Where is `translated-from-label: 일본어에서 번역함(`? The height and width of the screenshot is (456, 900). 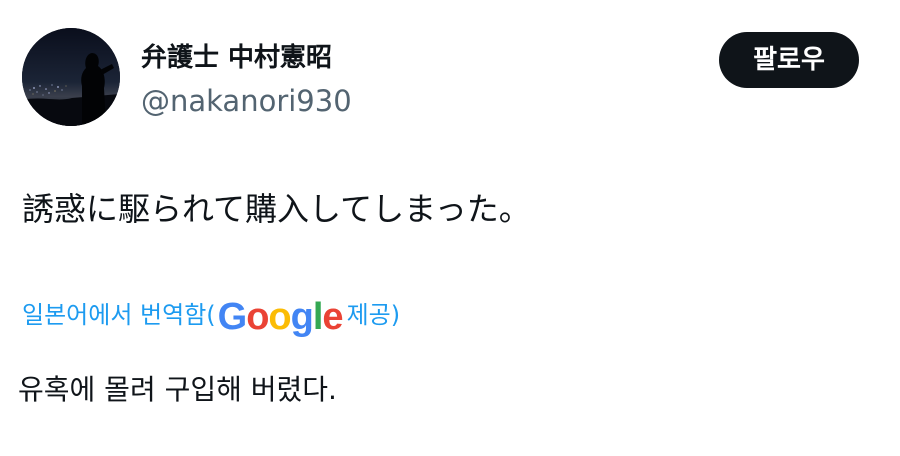
translated-from-label: 일본어에서 번역함( is located at coordinates (119, 315).